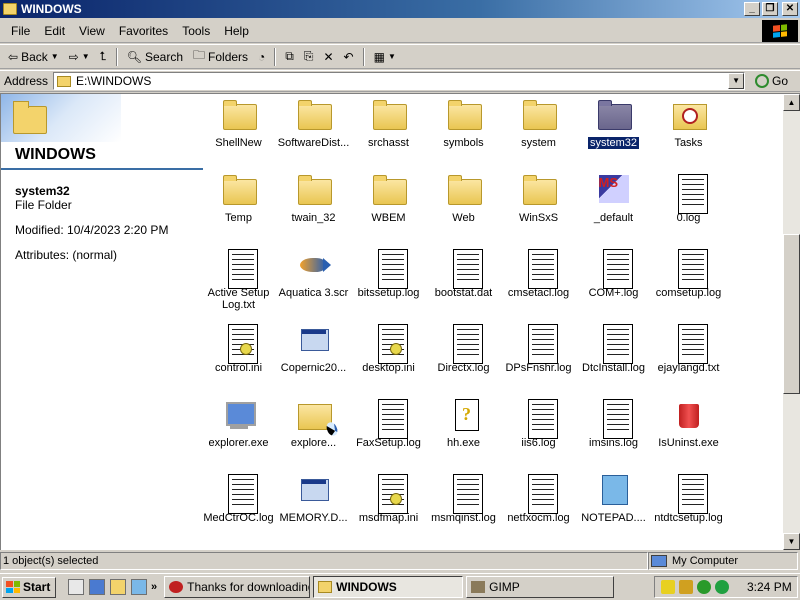  Describe the element at coordinates (790, 9) in the screenshot. I see `close-button: ✕` at that location.